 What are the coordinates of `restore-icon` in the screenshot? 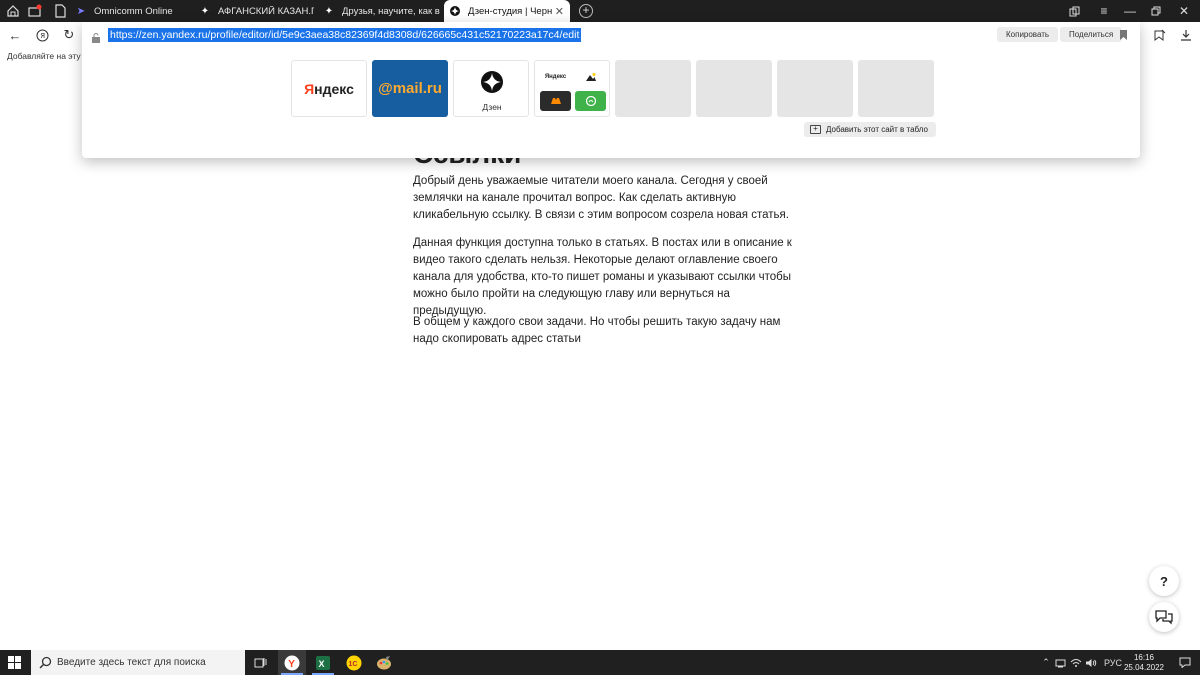 It's located at (1156, 11).